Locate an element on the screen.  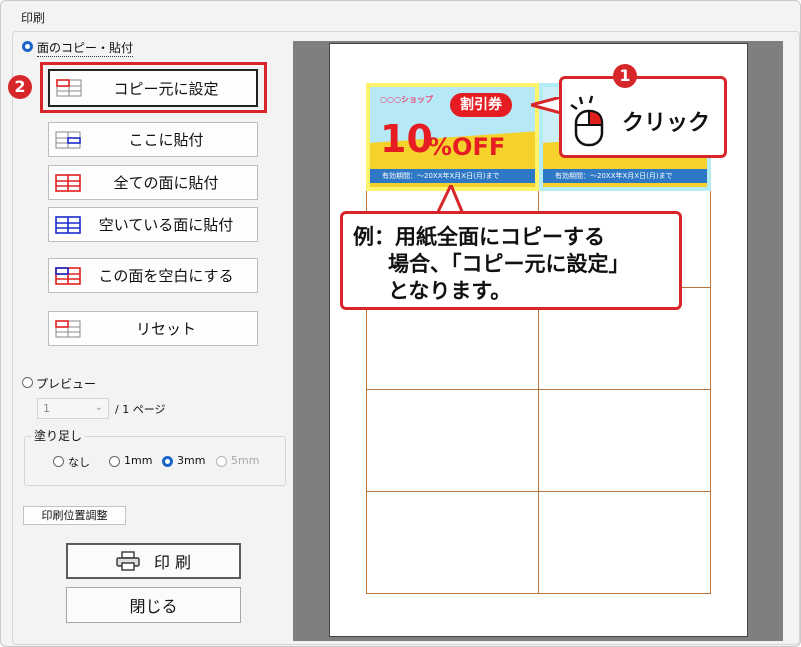
step1-text: クリック is located at coordinates (666, 123).